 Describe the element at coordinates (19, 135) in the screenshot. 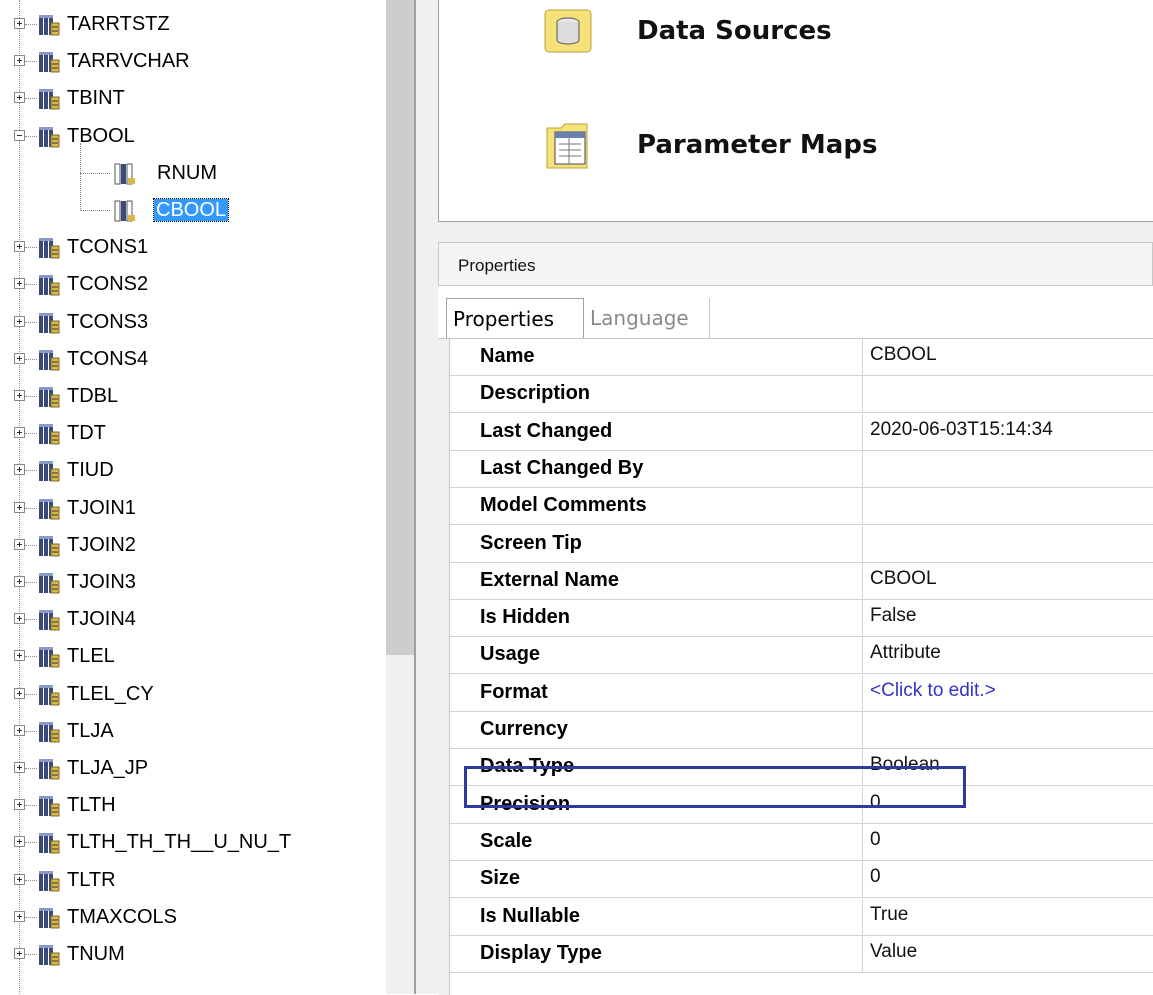

I see `collapse-icon` at that location.